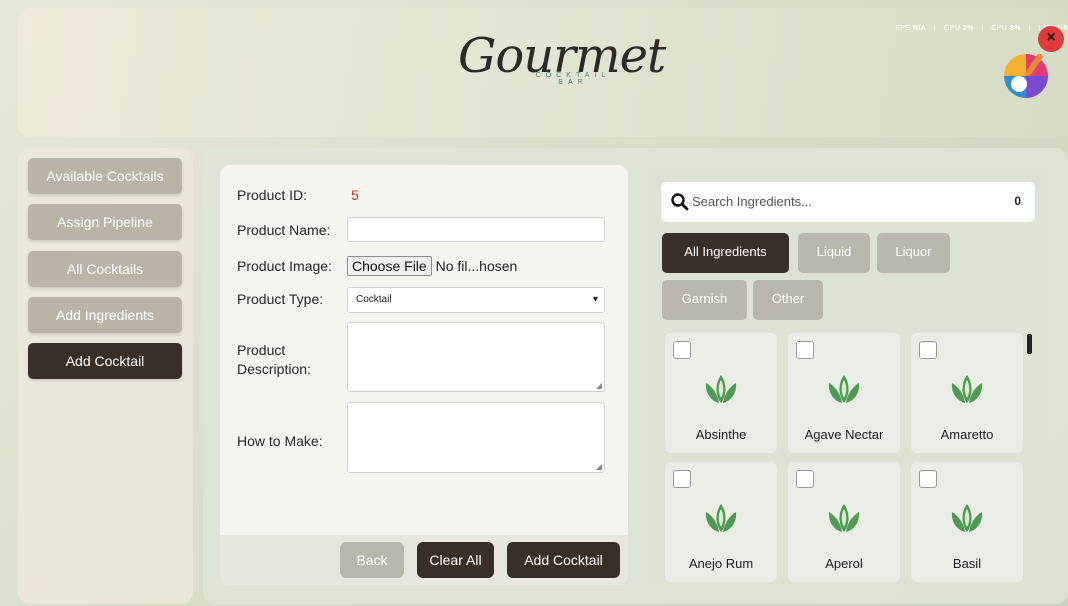 The image size is (1068, 606). What do you see at coordinates (903, 28) in the screenshot?
I see `fps-label: FPS` at bounding box center [903, 28].